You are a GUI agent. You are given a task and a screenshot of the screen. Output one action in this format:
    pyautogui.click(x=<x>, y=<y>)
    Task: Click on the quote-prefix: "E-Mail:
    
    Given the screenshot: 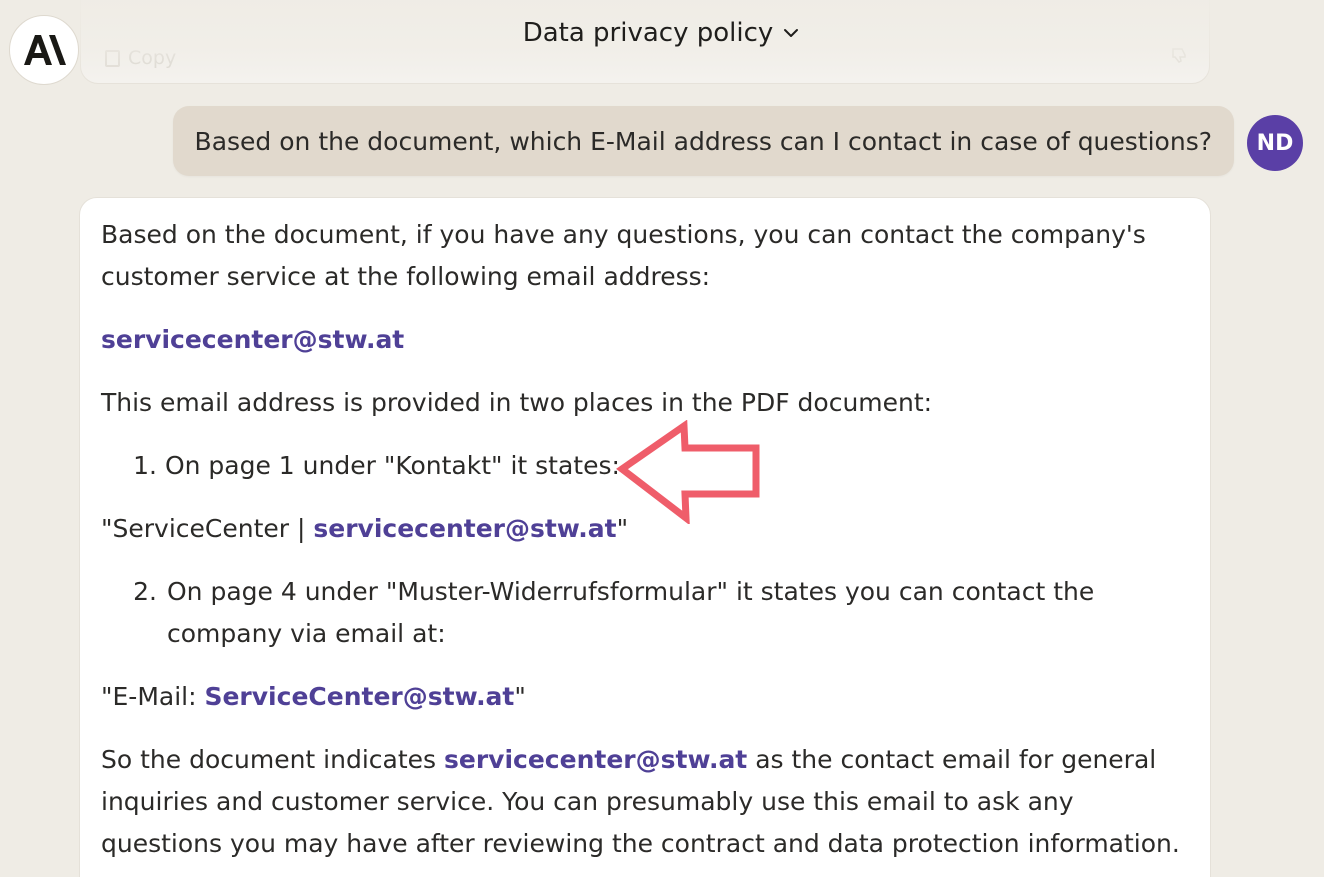 What is the action you would take?
    pyautogui.click(x=153, y=696)
    